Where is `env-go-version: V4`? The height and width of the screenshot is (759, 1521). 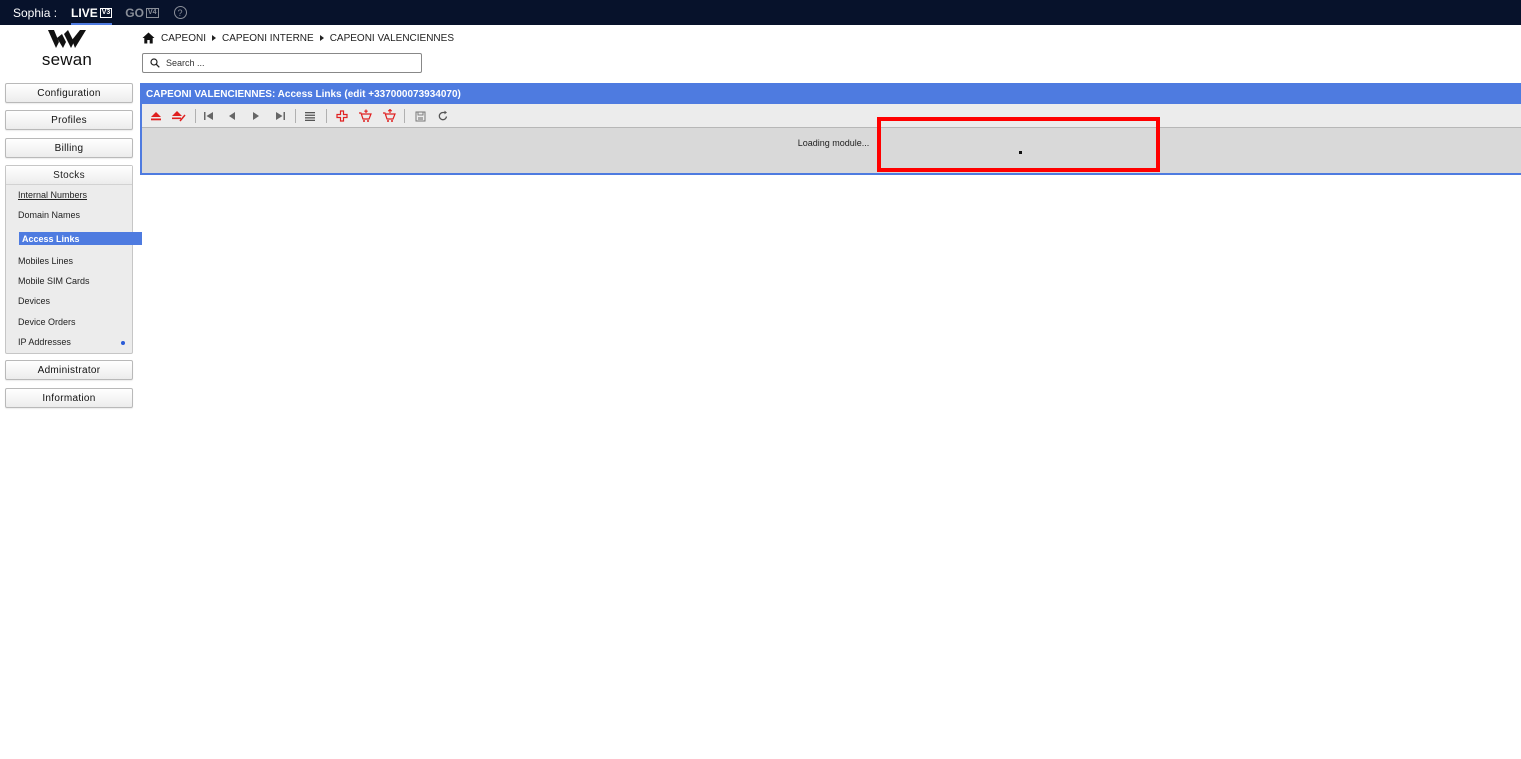
env-go-version: V4 is located at coordinates (152, 12).